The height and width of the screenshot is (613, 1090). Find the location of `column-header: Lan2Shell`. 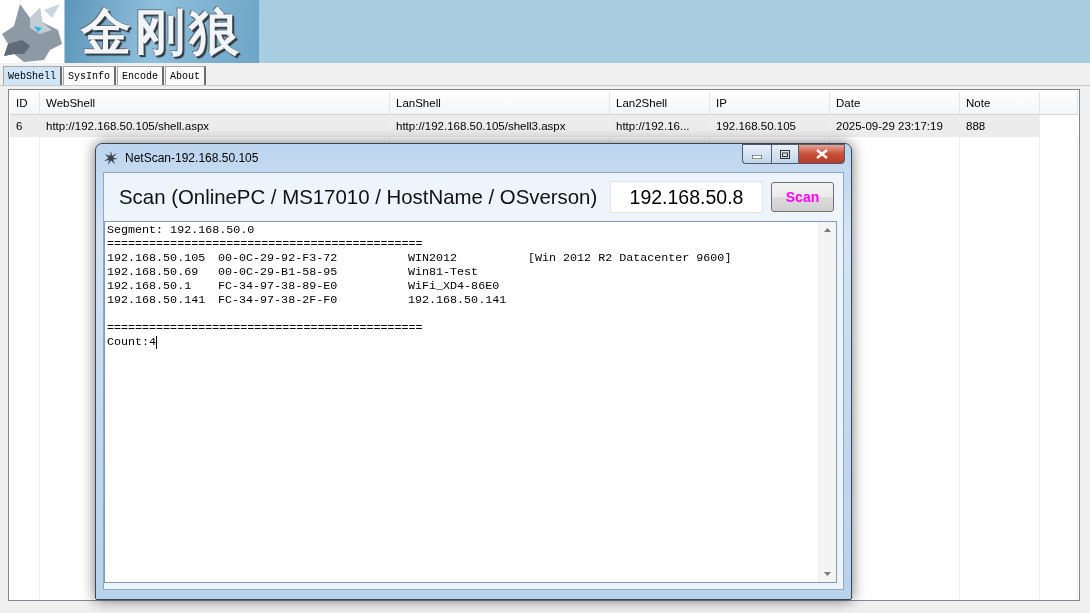

column-header: Lan2Shell is located at coordinates (660, 102).